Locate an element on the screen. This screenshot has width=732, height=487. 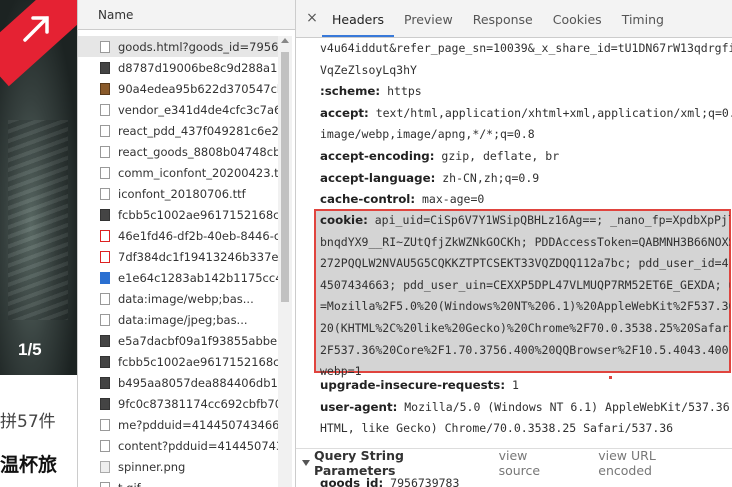
request-row: vendor_e341d4de4cfc3c7a69d.js is located at coordinates (178, 109).